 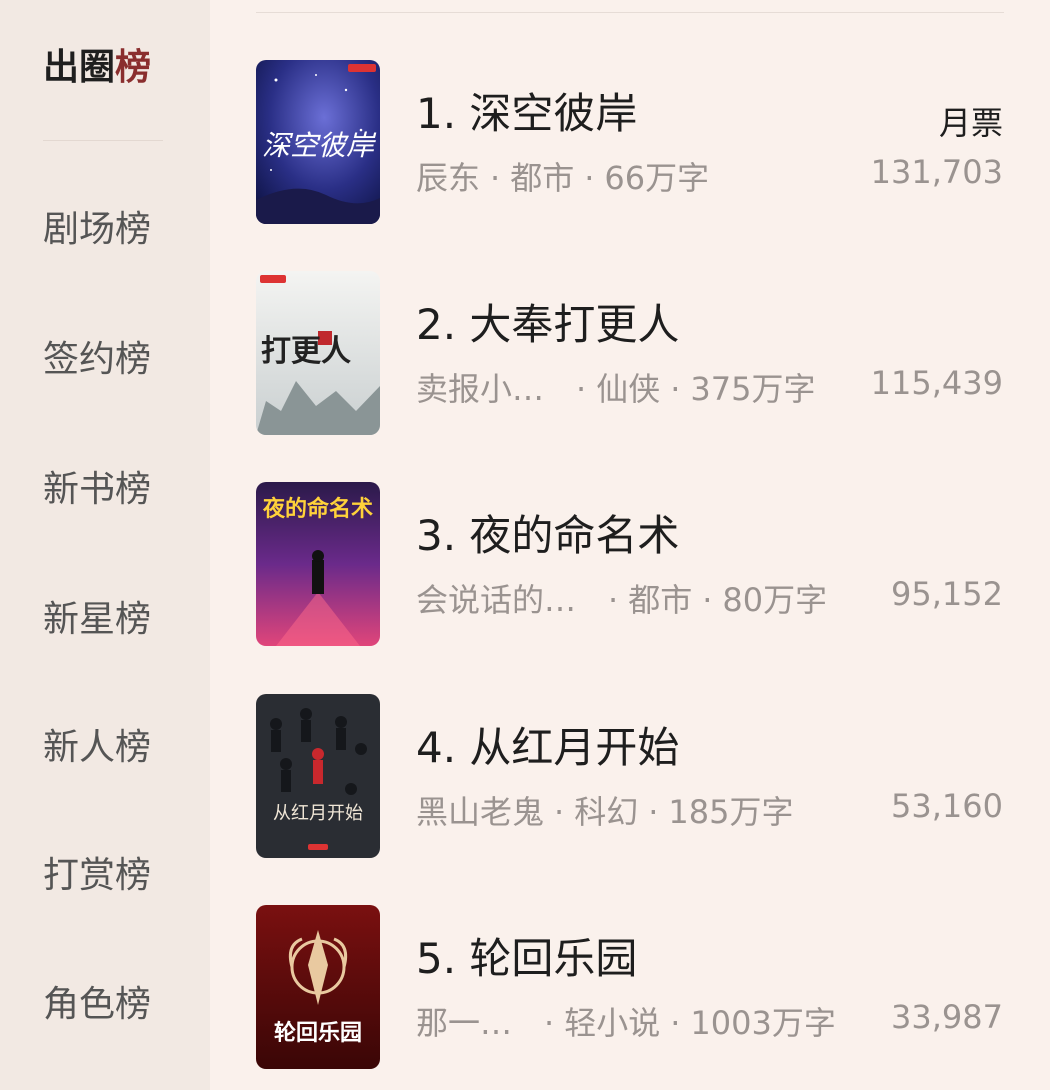 I want to click on book-votes: 115,439, so click(x=936, y=383).